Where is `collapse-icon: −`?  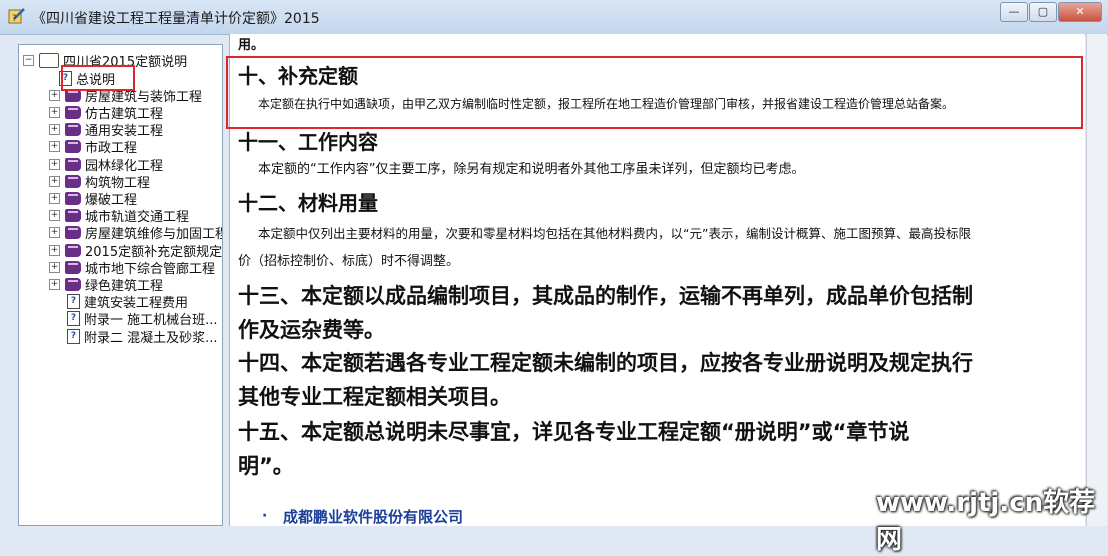 collapse-icon: − is located at coordinates (28, 60).